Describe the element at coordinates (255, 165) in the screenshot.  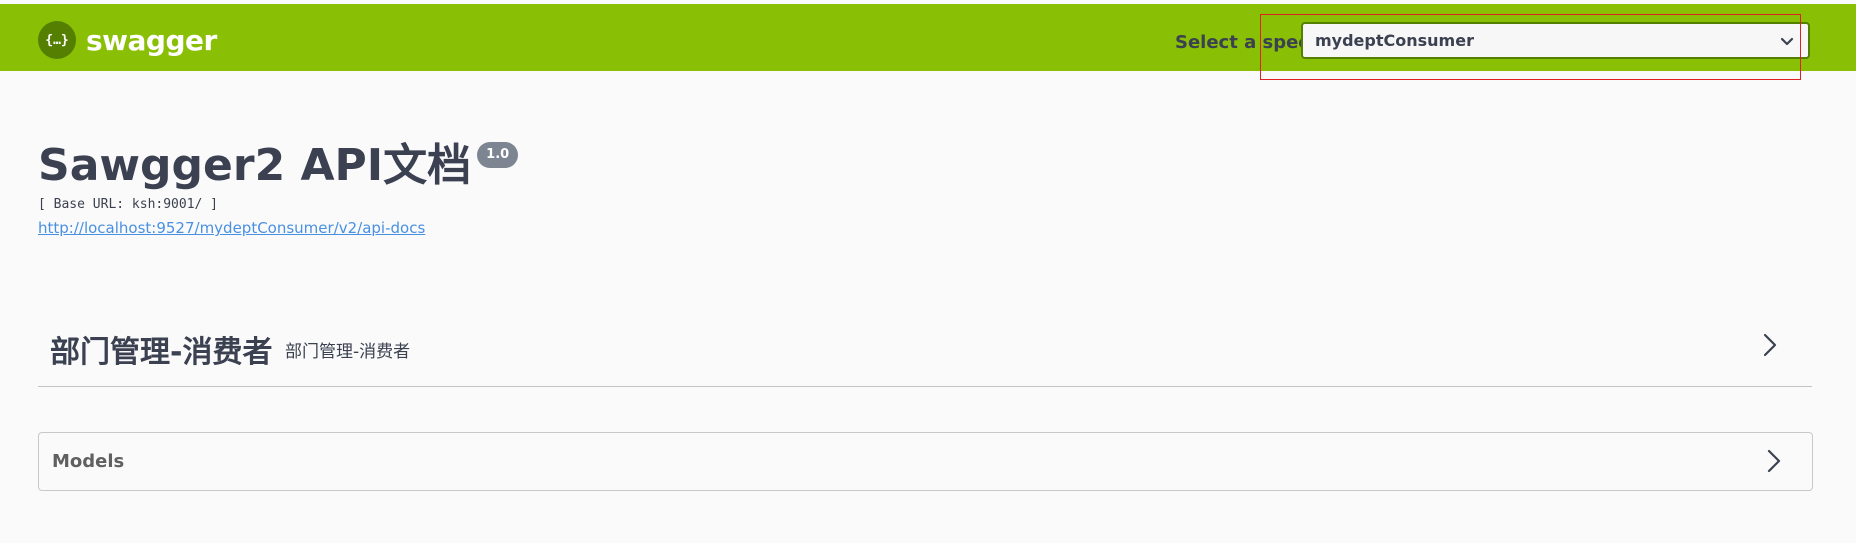
I see `page-title: Sawgger2 API文档` at that location.